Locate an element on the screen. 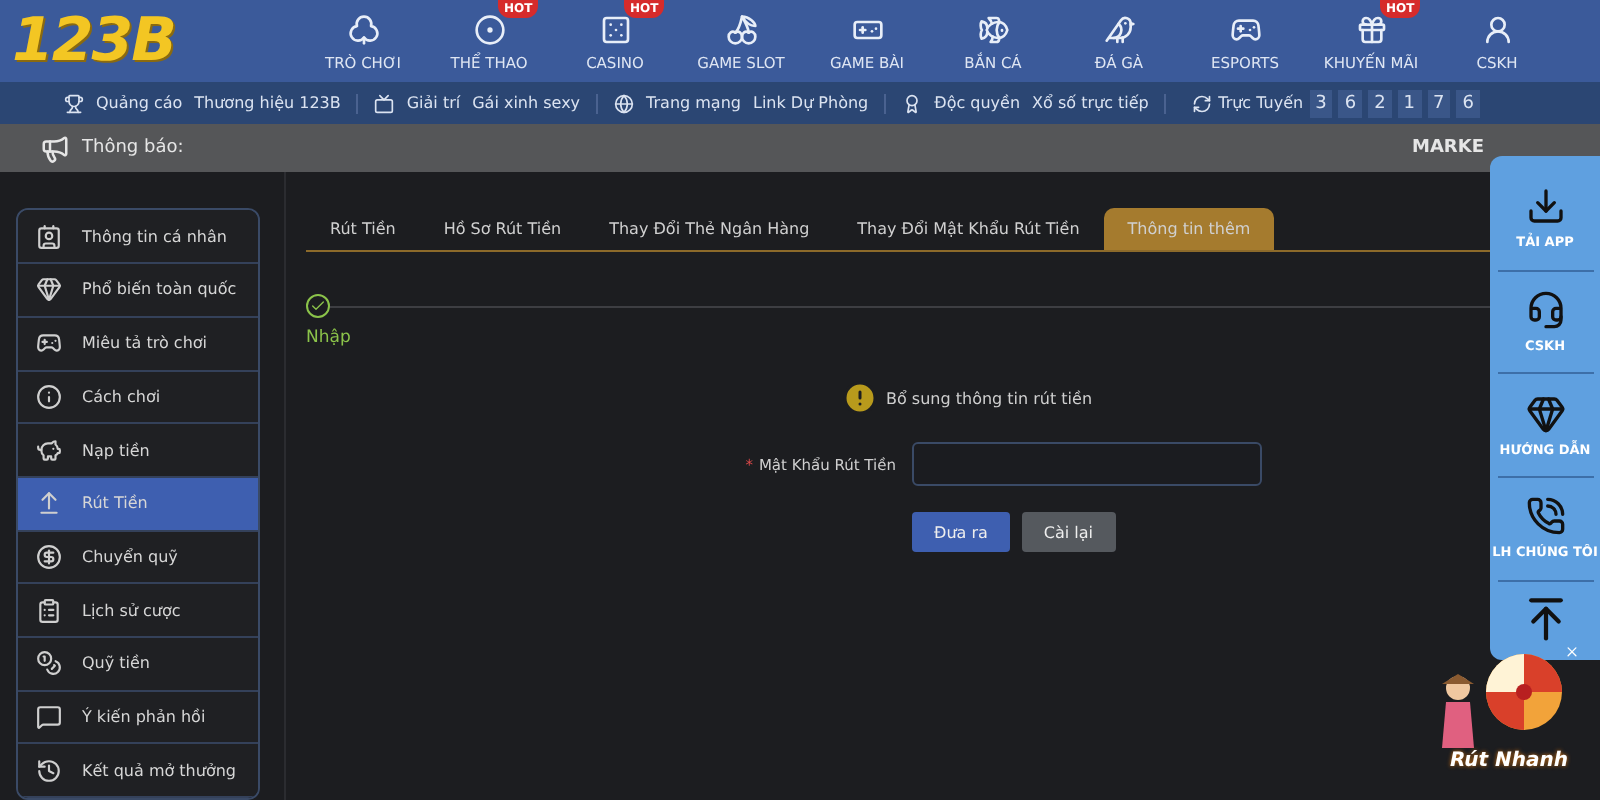  refresh-icon is located at coordinates (1202, 103).